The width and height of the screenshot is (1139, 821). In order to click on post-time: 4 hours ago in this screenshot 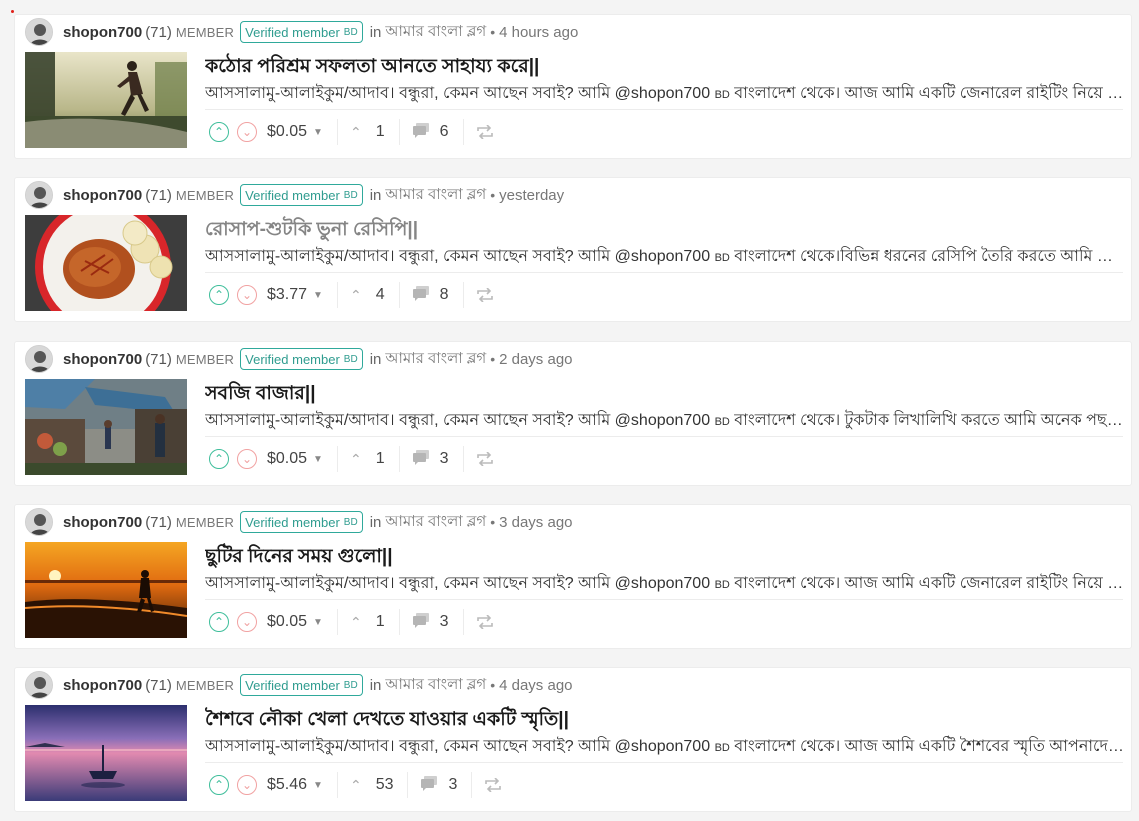, I will do `click(538, 32)`.